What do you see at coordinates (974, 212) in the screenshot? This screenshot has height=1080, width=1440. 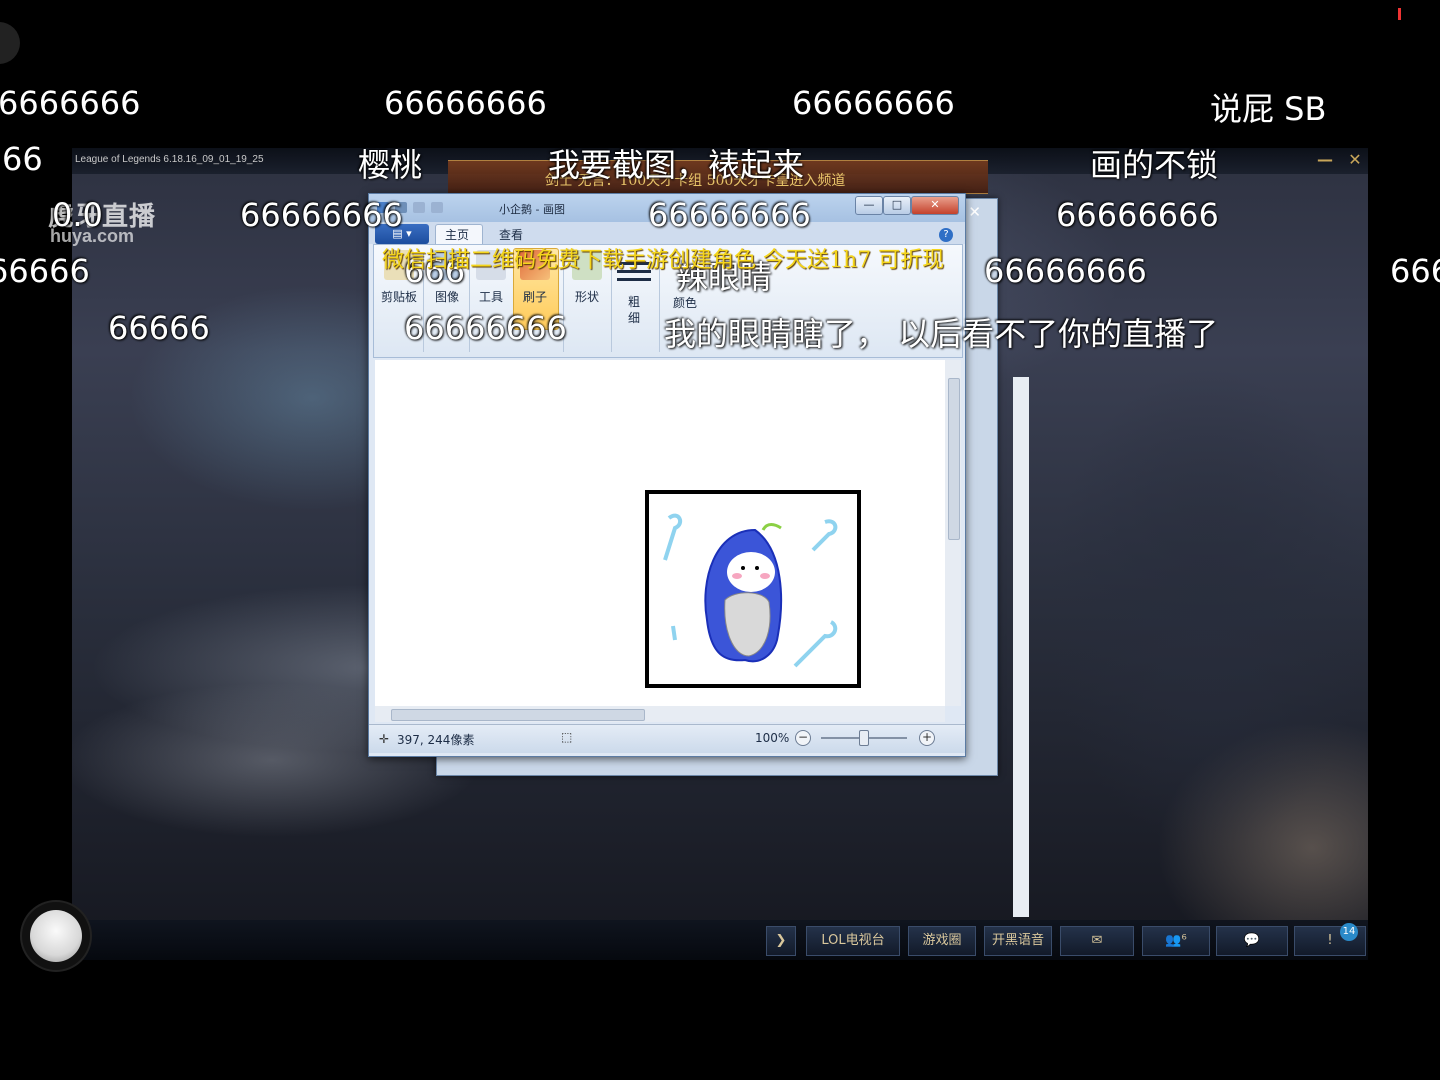 I see `close-icon: ✕` at bounding box center [974, 212].